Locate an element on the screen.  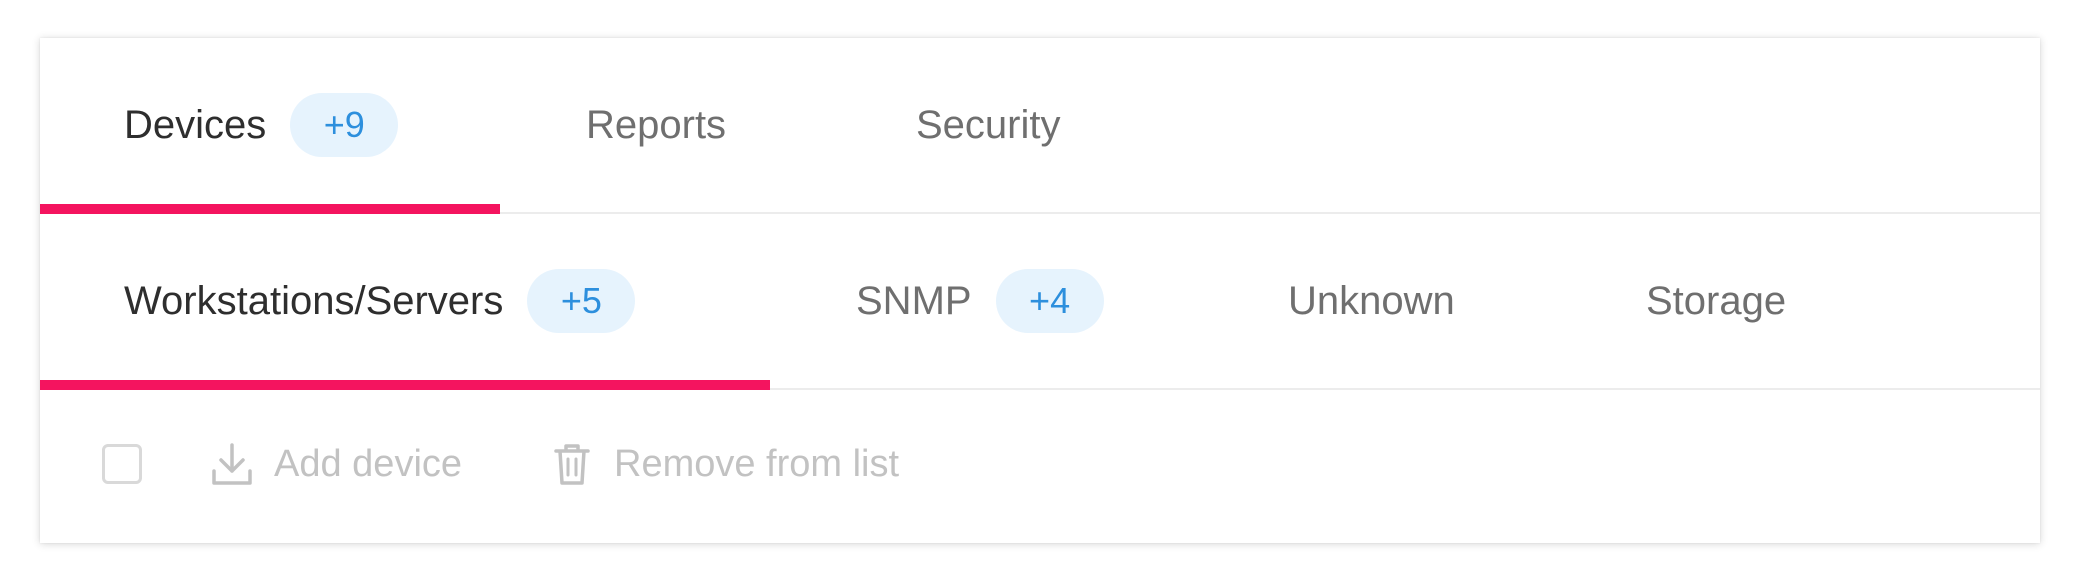
tab-devices: Devices +9 is located at coordinates (270, 126).